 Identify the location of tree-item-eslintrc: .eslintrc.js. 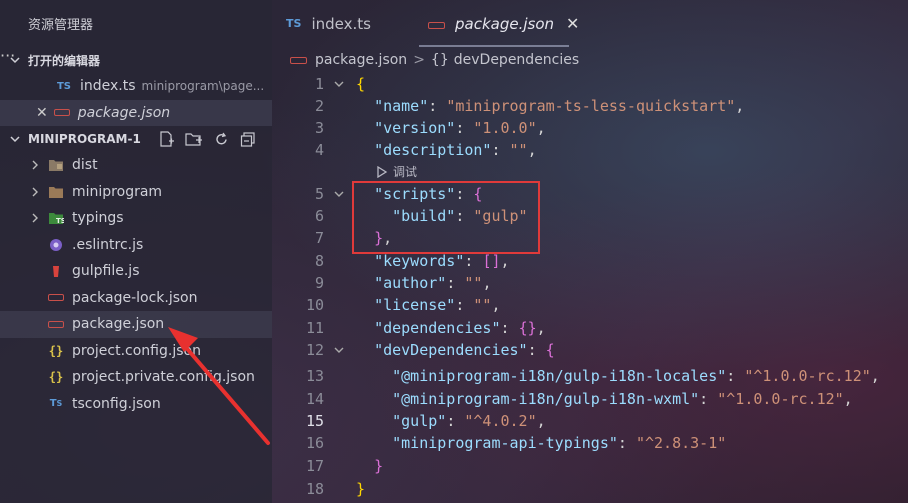
(136, 245).